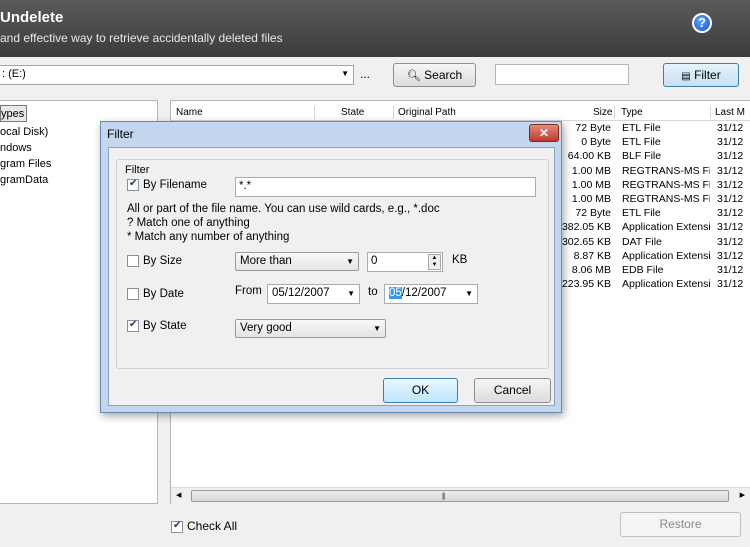 The image size is (750, 547). I want to click on by-size-checkbox: By Size, so click(154, 261).